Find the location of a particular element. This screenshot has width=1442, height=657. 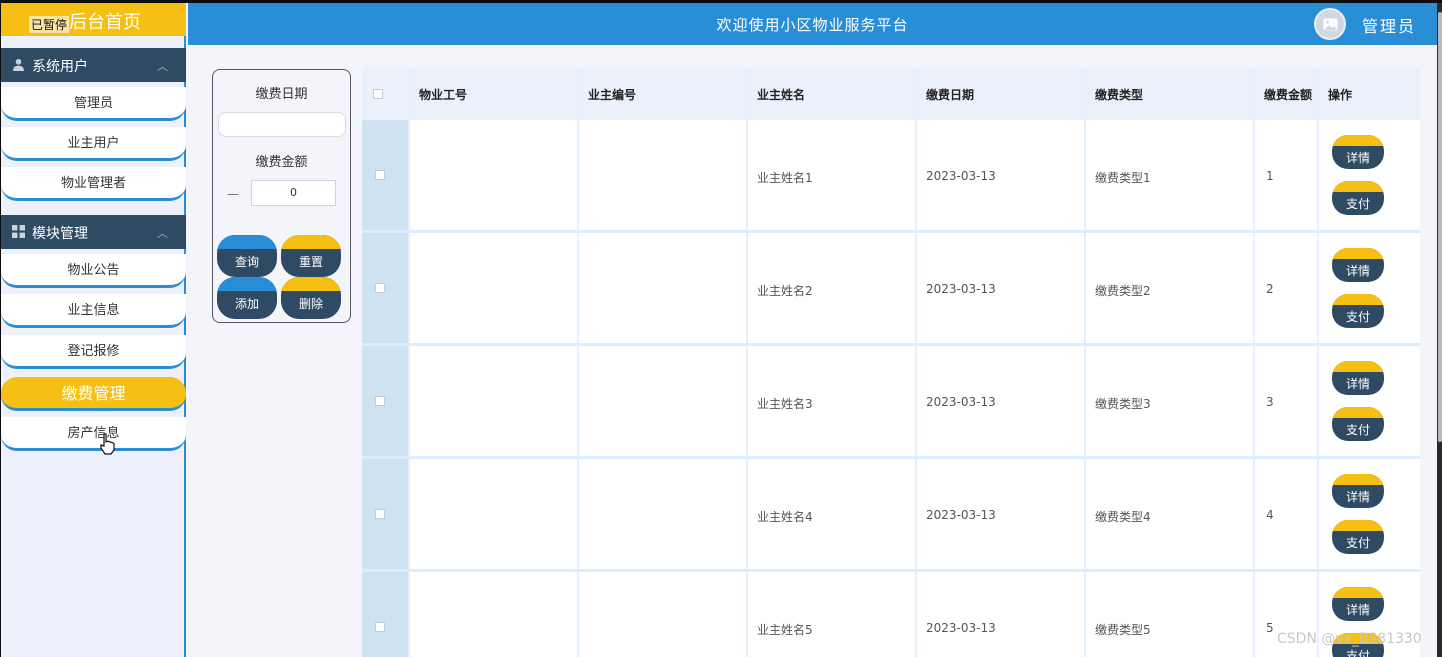

table-row: 业主姓名4 2023-03-13 缴费类型4 4 详情 支付 is located at coordinates (891, 515).